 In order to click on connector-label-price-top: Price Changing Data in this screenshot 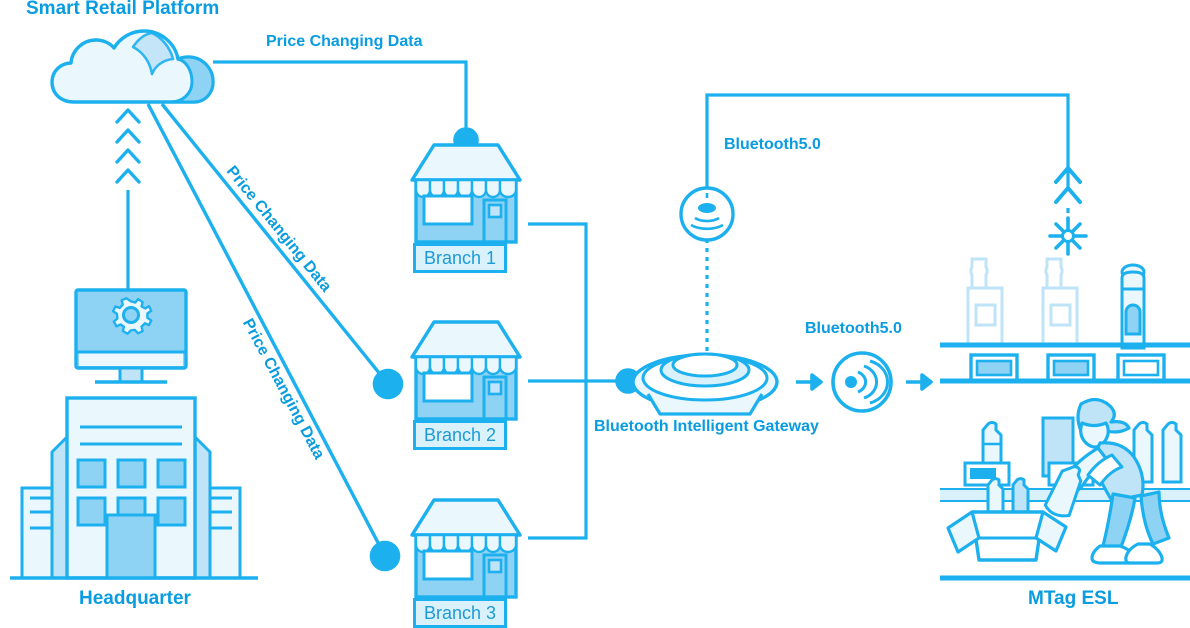, I will do `click(344, 41)`.